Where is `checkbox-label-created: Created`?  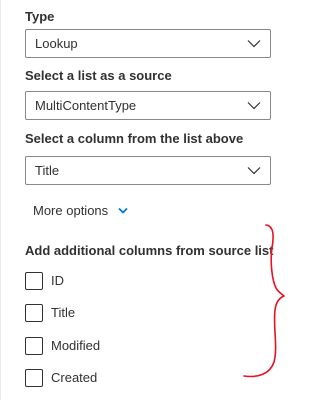 checkbox-label-created: Created is located at coordinates (74, 377).